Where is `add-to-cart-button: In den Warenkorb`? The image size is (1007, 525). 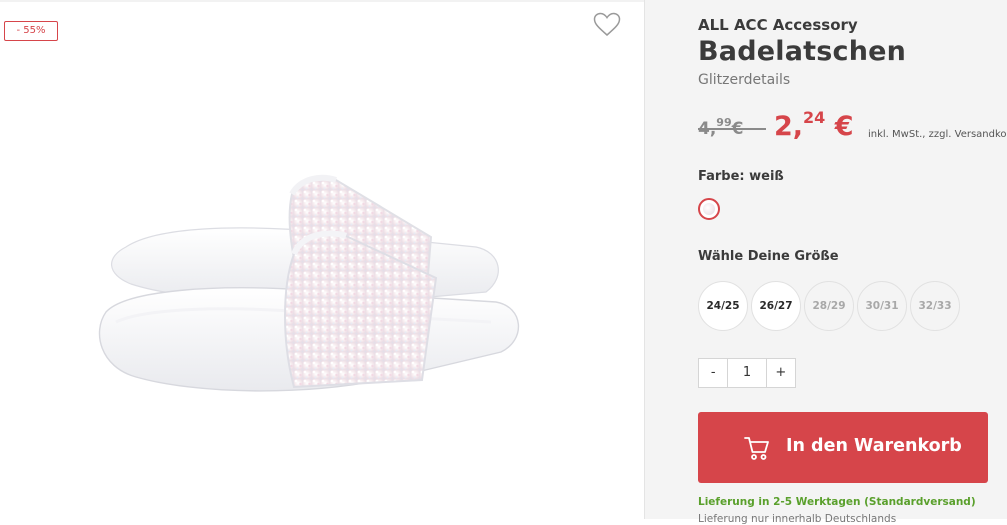 add-to-cart-button: In den Warenkorb is located at coordinates (843, 447).